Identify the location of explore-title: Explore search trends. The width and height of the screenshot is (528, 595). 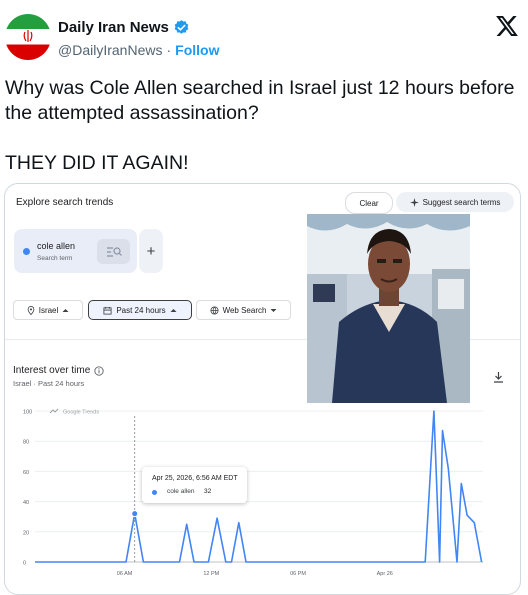
(65, 202).